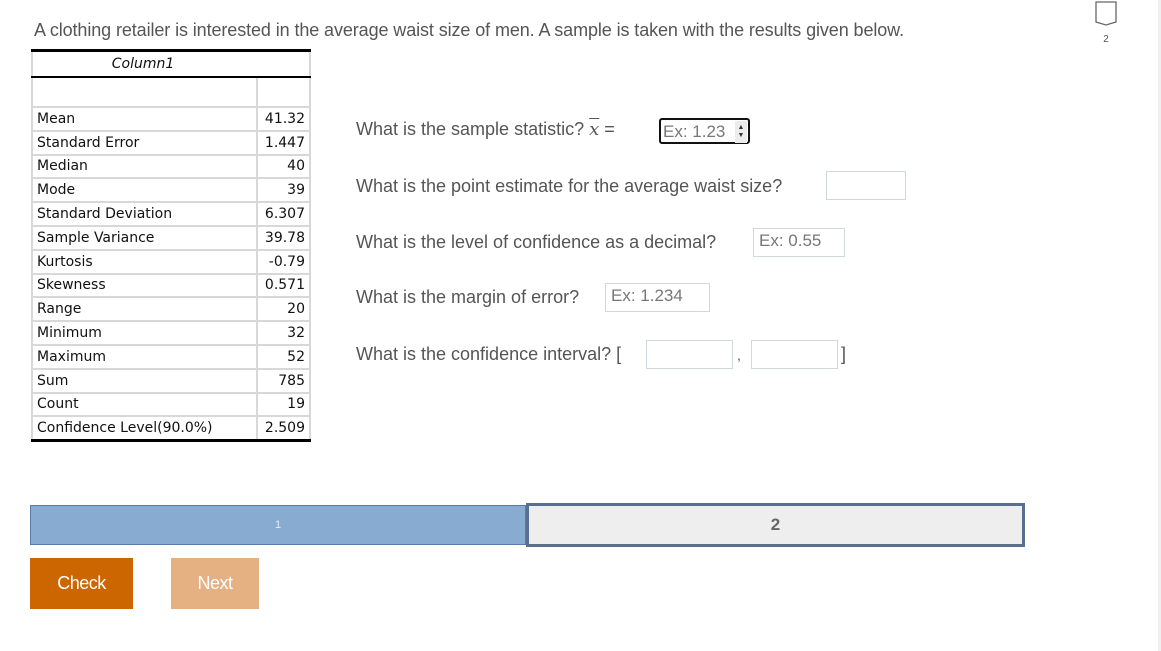 The image size is (1161, 651). I want to click on stat-label: Skewness, so click(144, 285).